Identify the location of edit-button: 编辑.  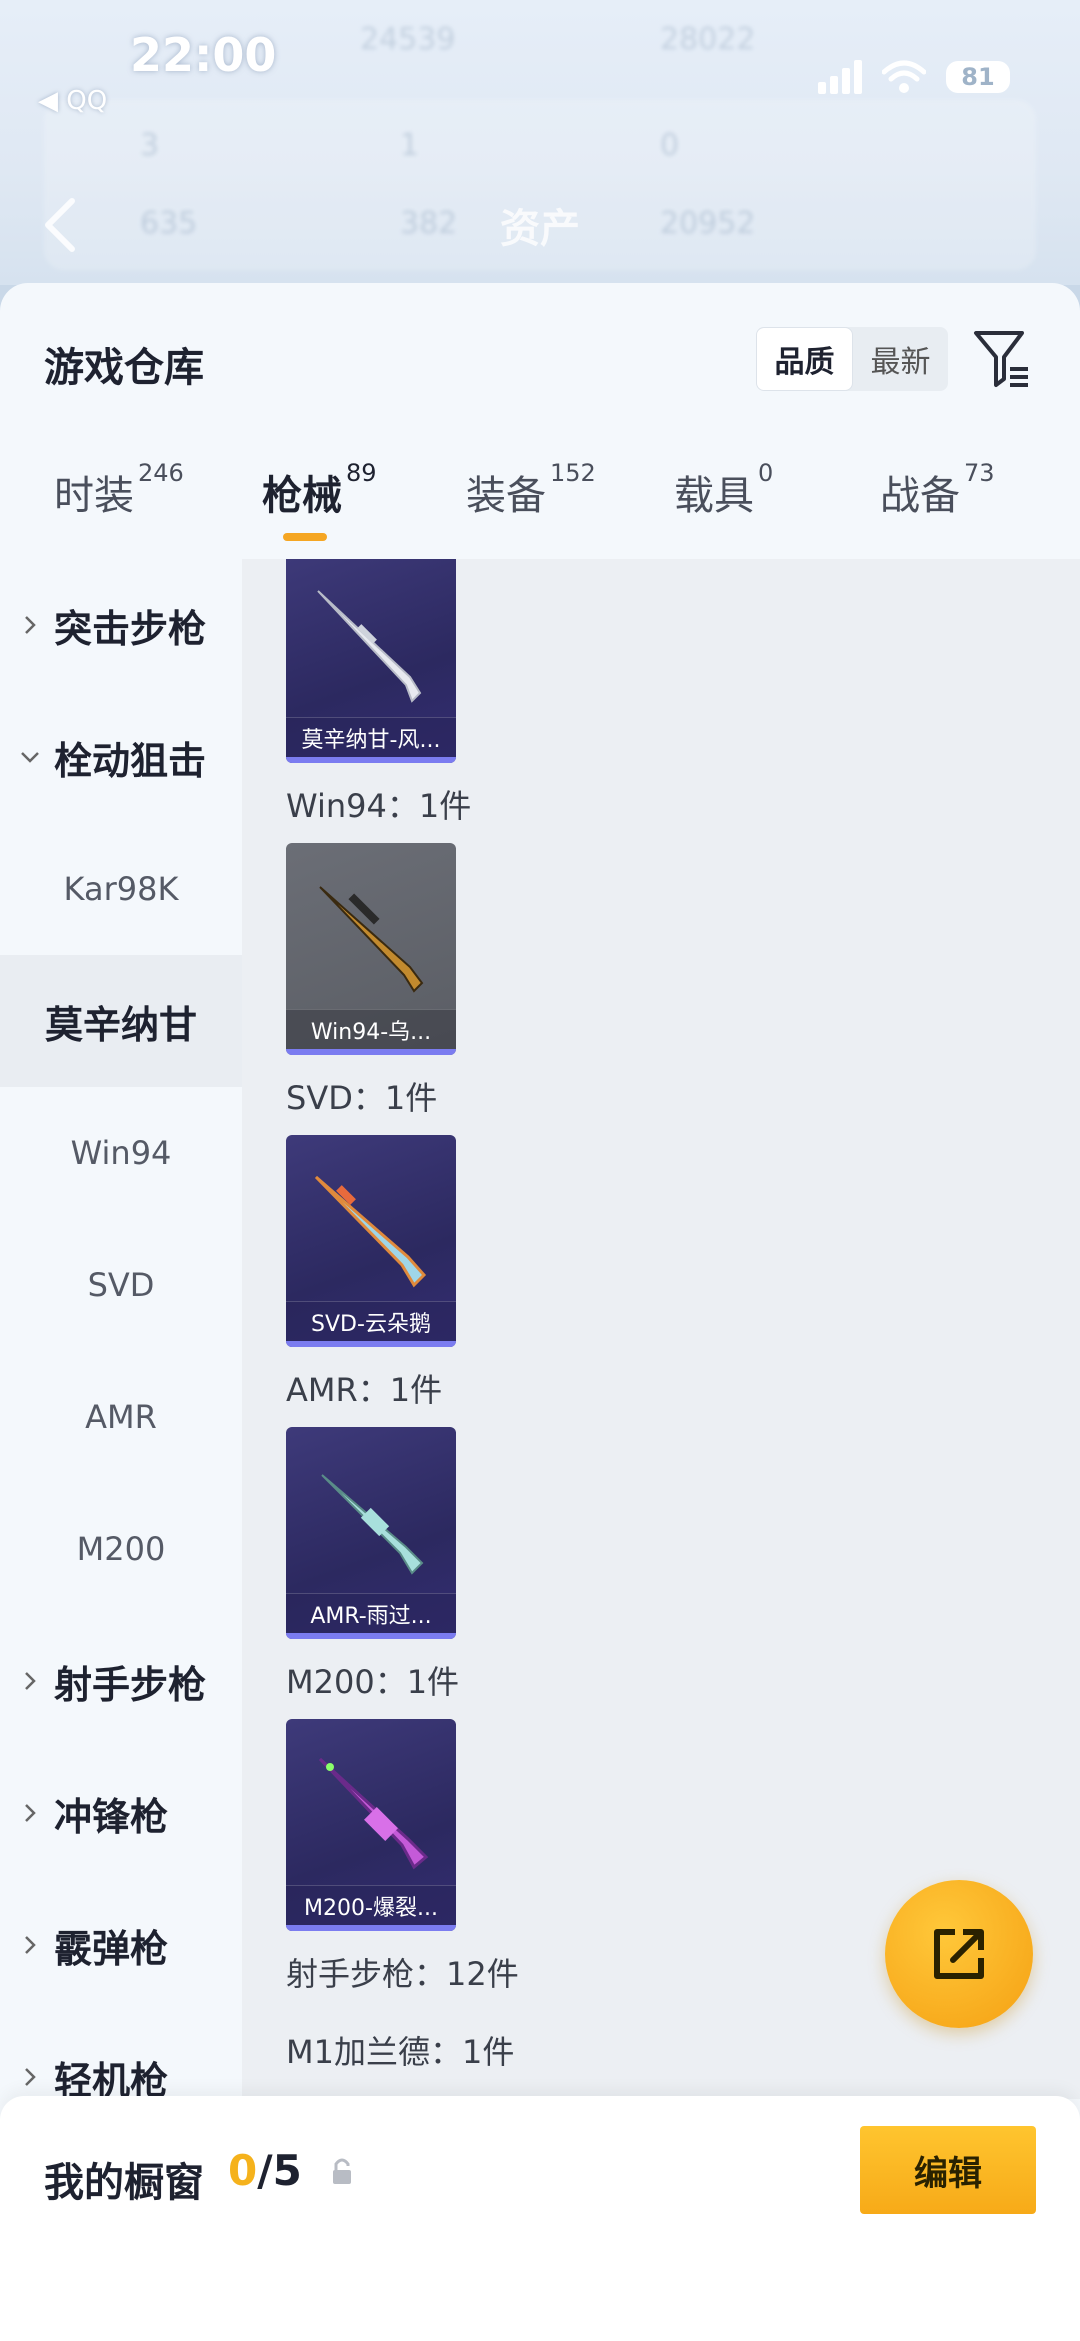
(948, 2170).